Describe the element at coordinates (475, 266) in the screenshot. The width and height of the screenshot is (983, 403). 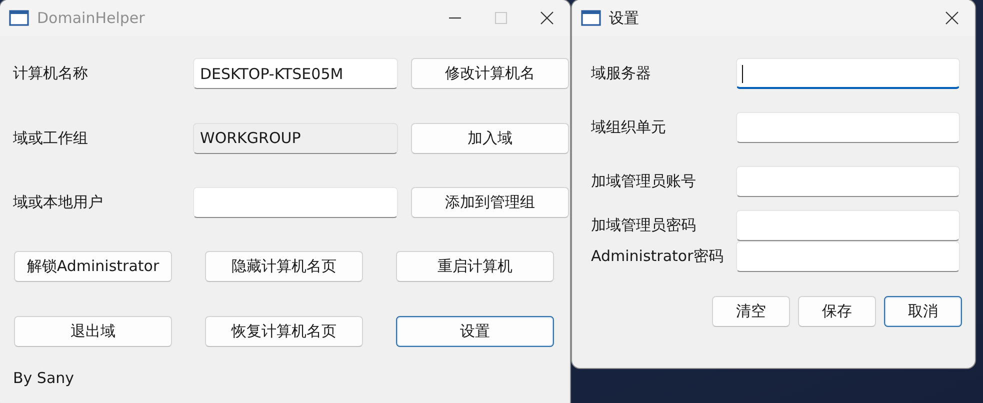
I see `button: 重启计算机` at that location.